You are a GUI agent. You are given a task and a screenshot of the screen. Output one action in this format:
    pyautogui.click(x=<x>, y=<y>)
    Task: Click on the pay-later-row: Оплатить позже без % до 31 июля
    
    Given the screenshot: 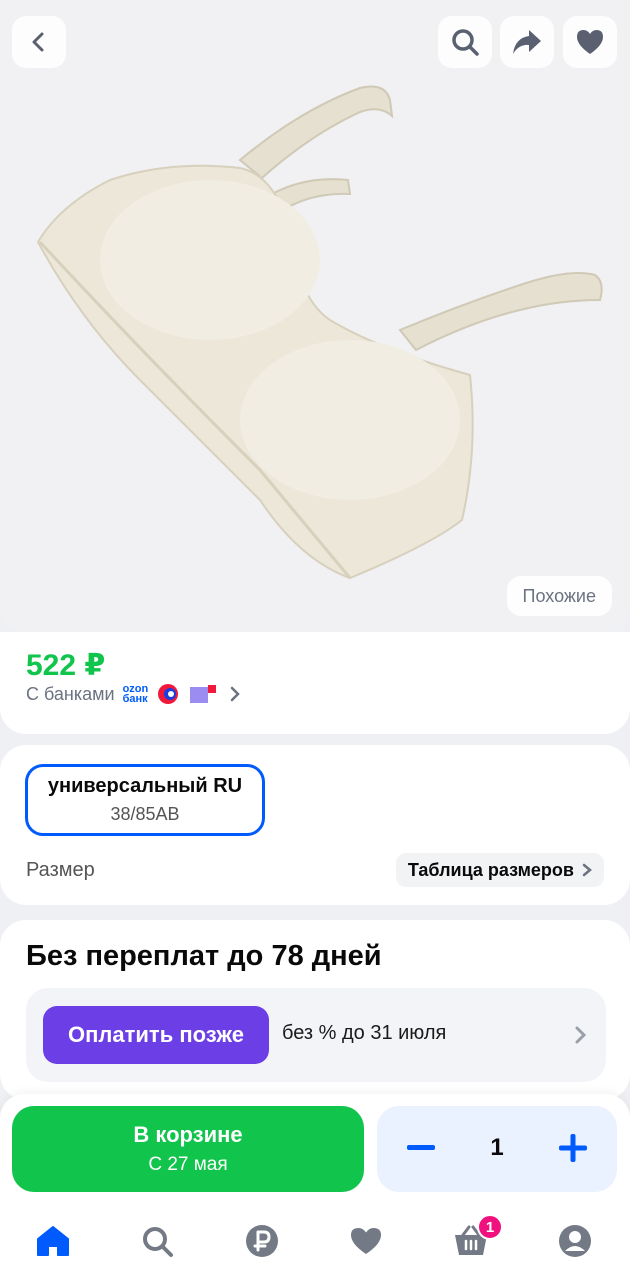 What is the action you would take?
    pyautogui.click(x=316, y=1035)
    